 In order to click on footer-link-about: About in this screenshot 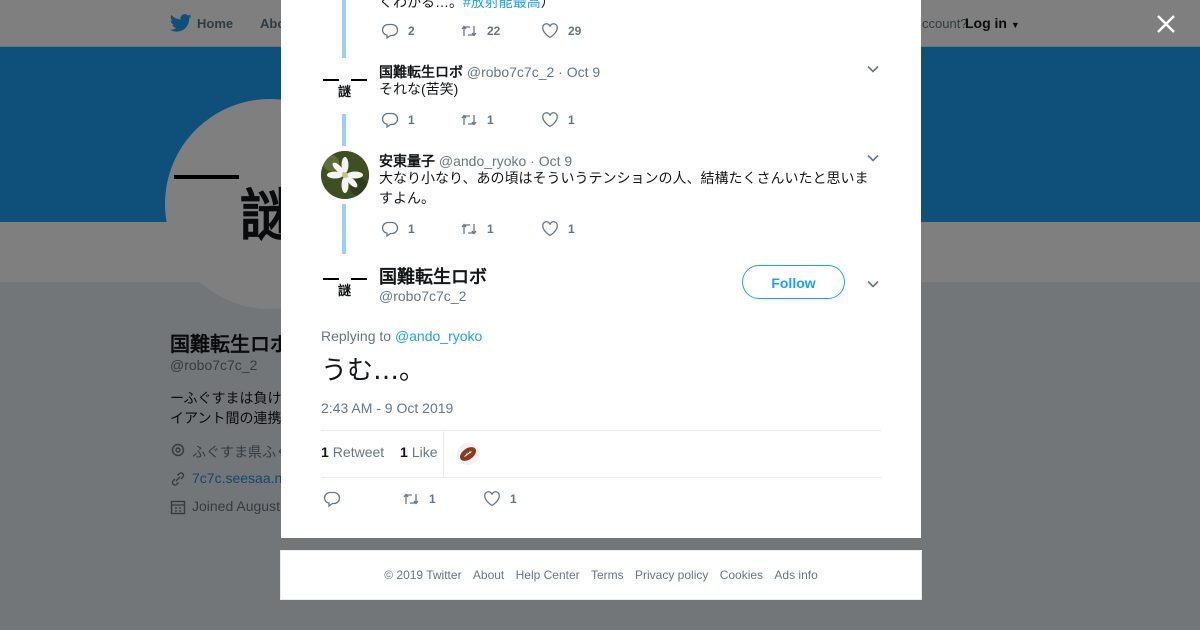, I will do `click(488, 575)`.